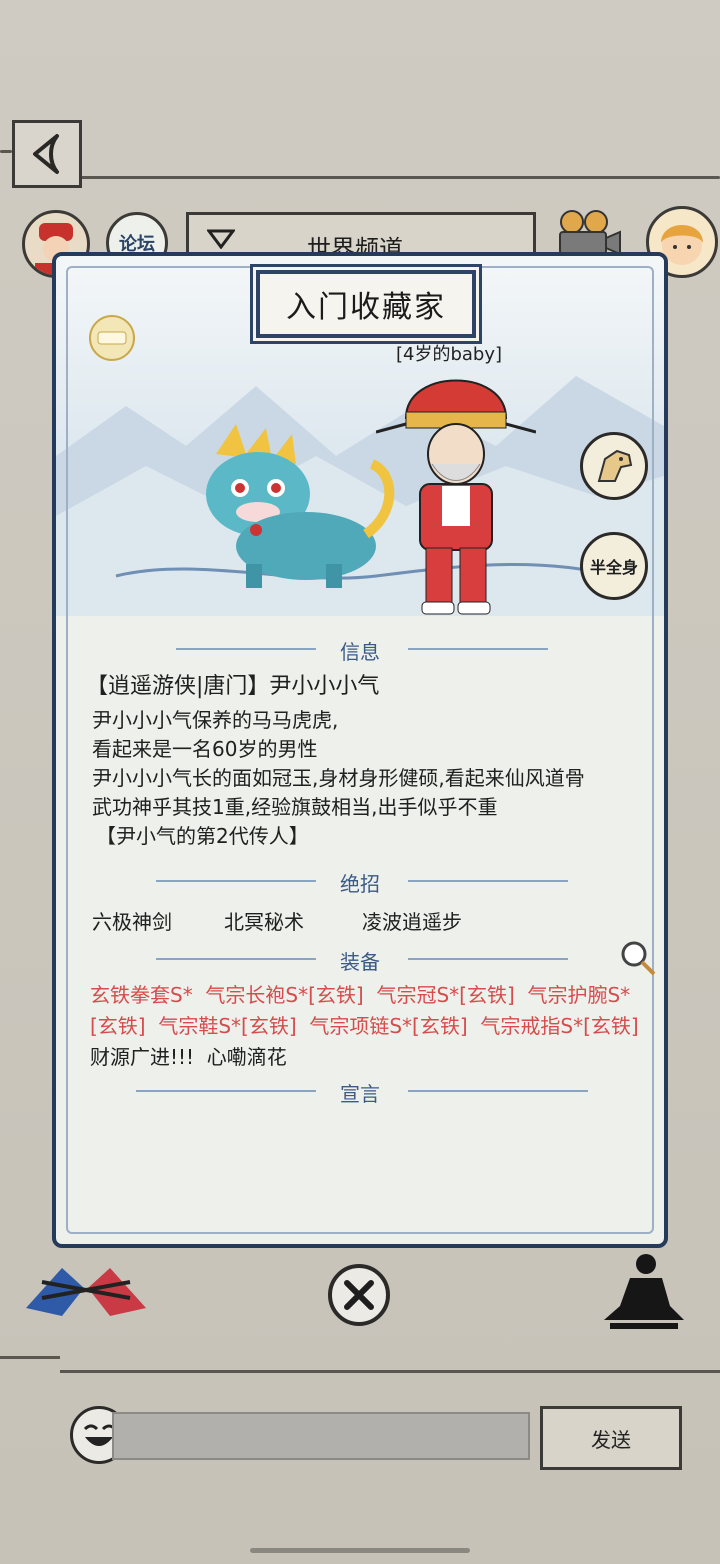 This screenshot has height=1564, width=720. What do you see at coordinates (360, 884) in the screenshot?
I see `skills-section-heading: 绝招` at bounding box center [360, 884].